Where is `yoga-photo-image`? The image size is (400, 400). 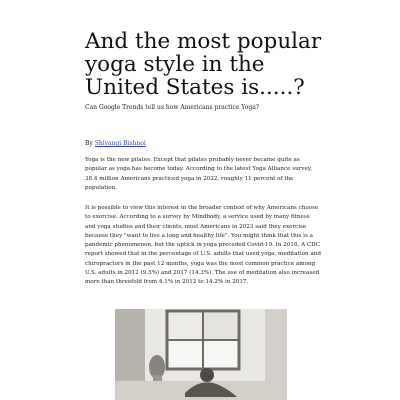
yoga-photo-image is located at coordinates (201, 354).